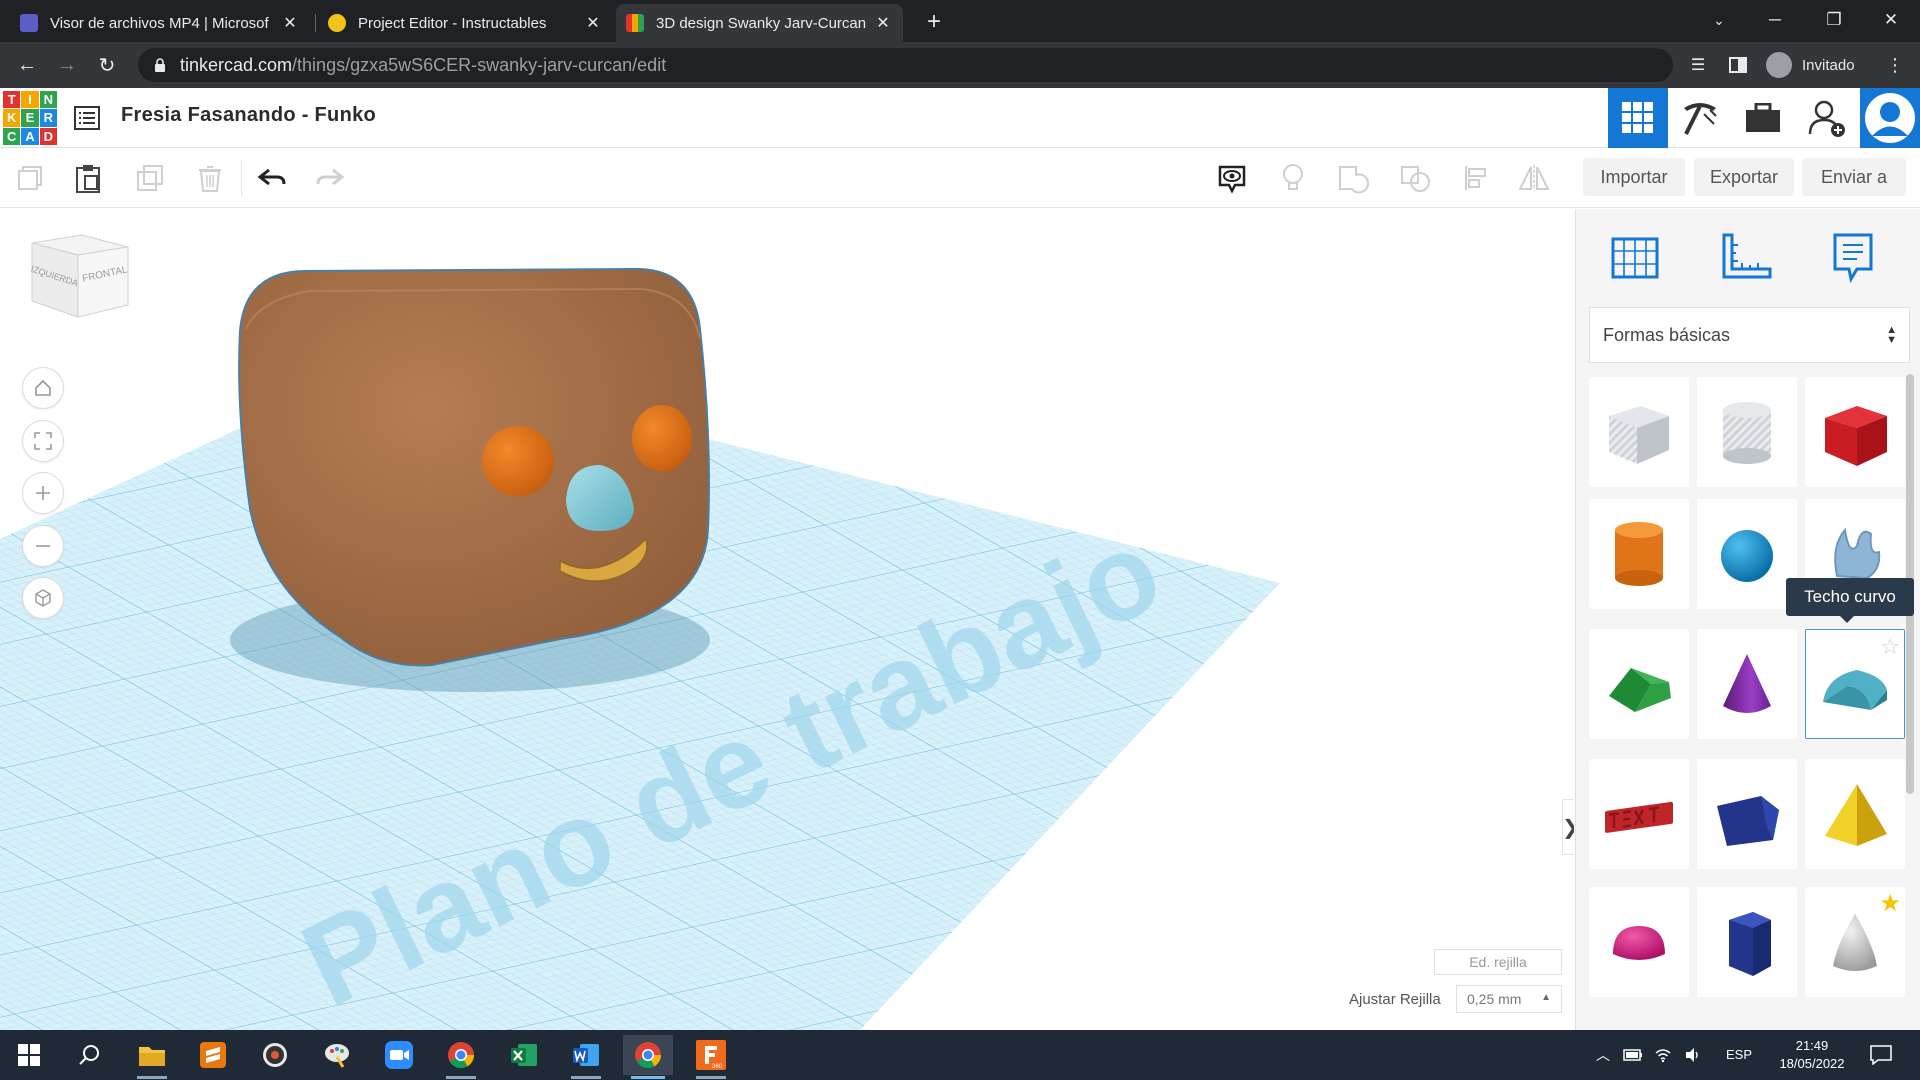 The height and width of the screenshot is (1080, 1920). Describe the element at coordinates (43, 598) in the screenshot. I see `orthographic-view-button` at that location.